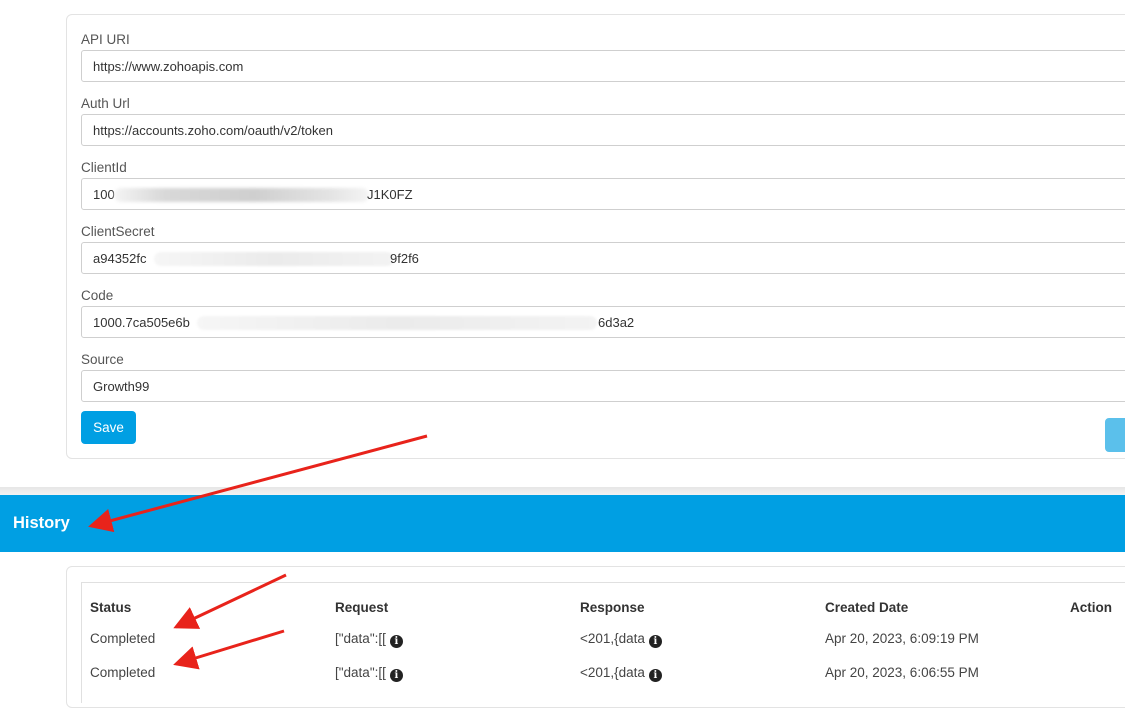  Describe the element at coordinates (867, 607) in the screenshot. I see `column-header-created-date: Created Date` at that location.